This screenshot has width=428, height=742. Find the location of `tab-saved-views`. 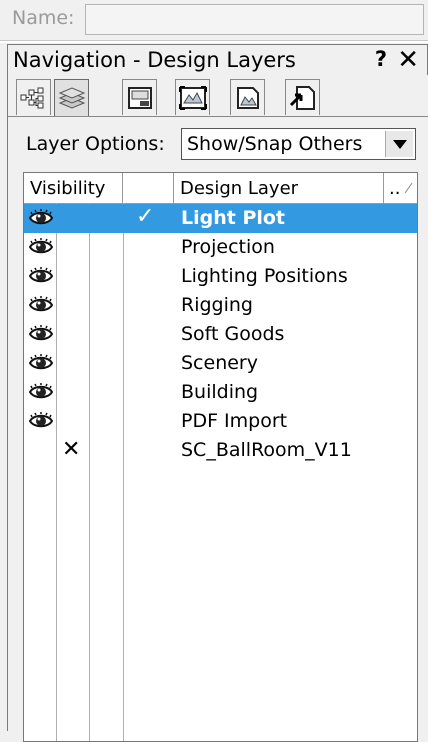

tab-saved-views is located at coordinates (247, 97).